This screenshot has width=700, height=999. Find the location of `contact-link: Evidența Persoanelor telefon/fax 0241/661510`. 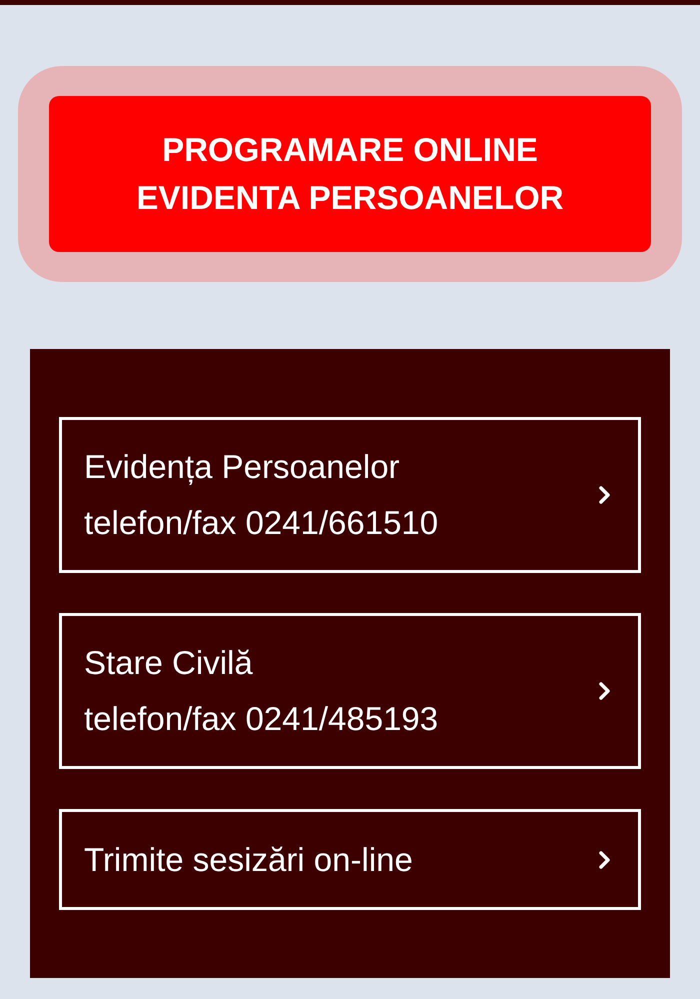

contact-link: Evidența Persoanelor telefon/fax 0241/661510 is located at coordinates (350, 495).